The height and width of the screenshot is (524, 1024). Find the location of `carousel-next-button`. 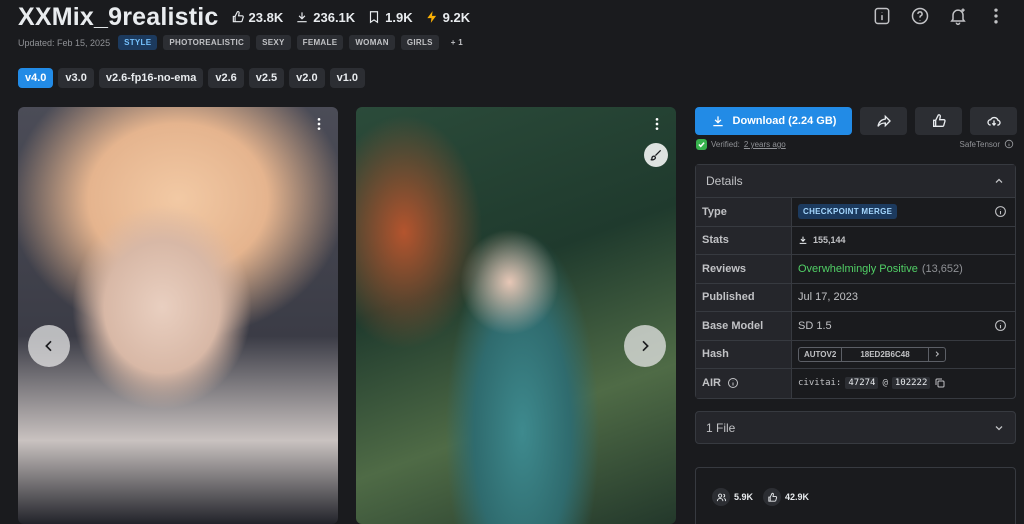

carousel-next-button is located at coordinates (645, 346).